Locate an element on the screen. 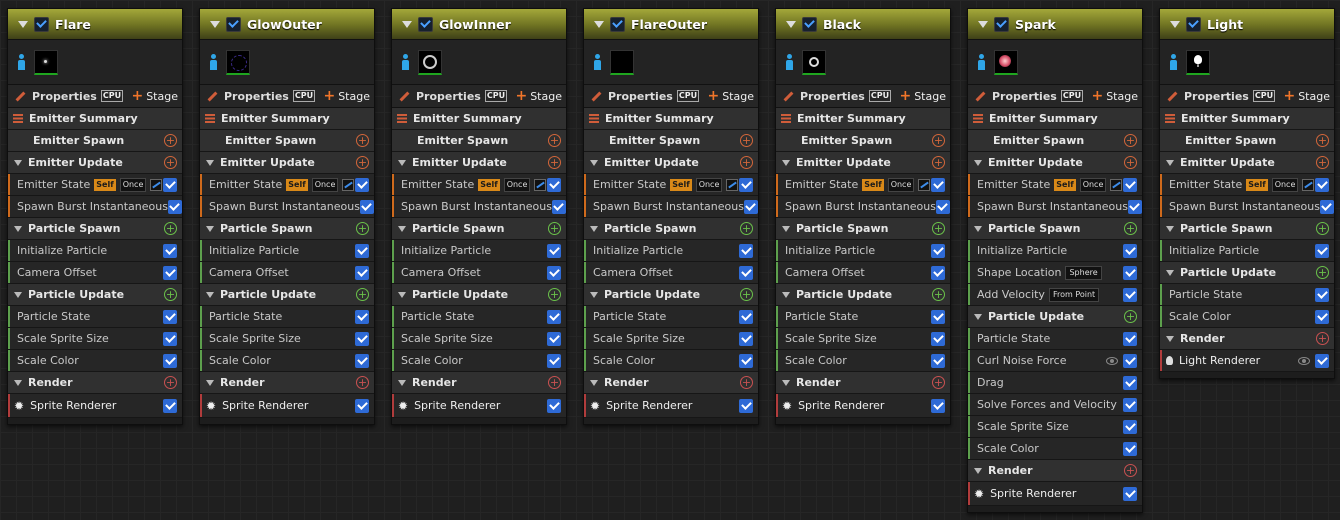  render-header: Render + is located at coordinates (863, 383).